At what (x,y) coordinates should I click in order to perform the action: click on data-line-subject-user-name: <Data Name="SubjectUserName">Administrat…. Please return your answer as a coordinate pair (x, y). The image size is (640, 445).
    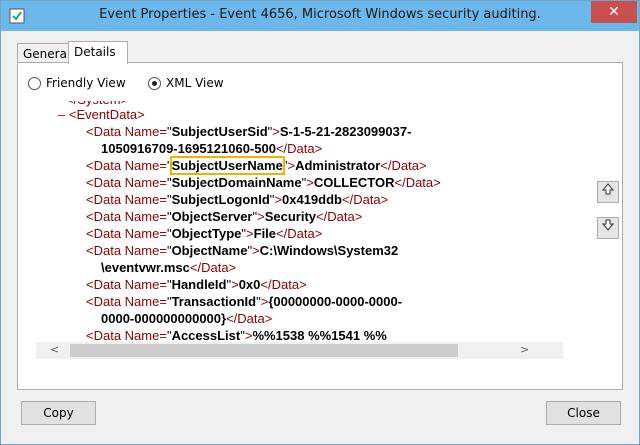
    Looking at the image, I should click on (256, 165).